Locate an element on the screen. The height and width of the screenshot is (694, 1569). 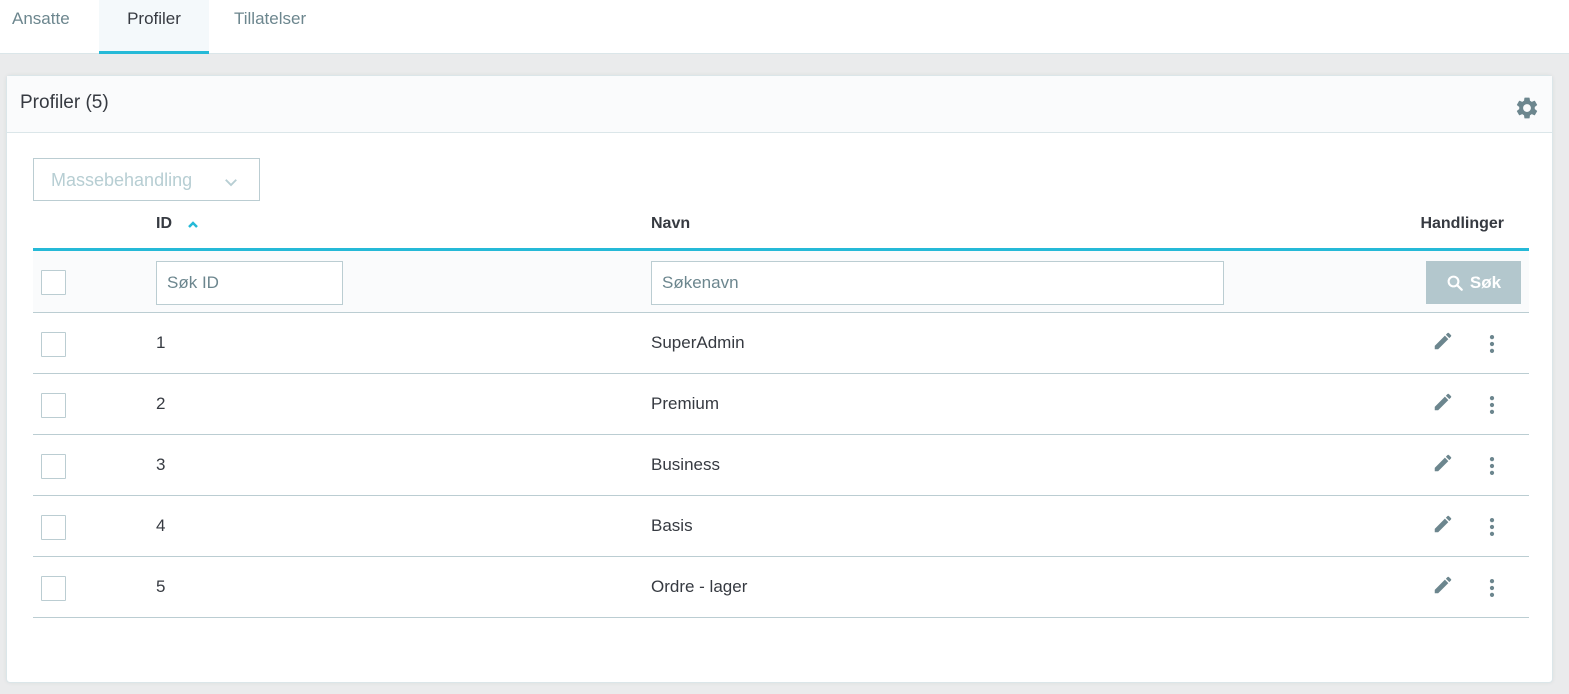
tabs-bar: Ansatte Profiler Tillatelser is located at coordinates (784, 27).